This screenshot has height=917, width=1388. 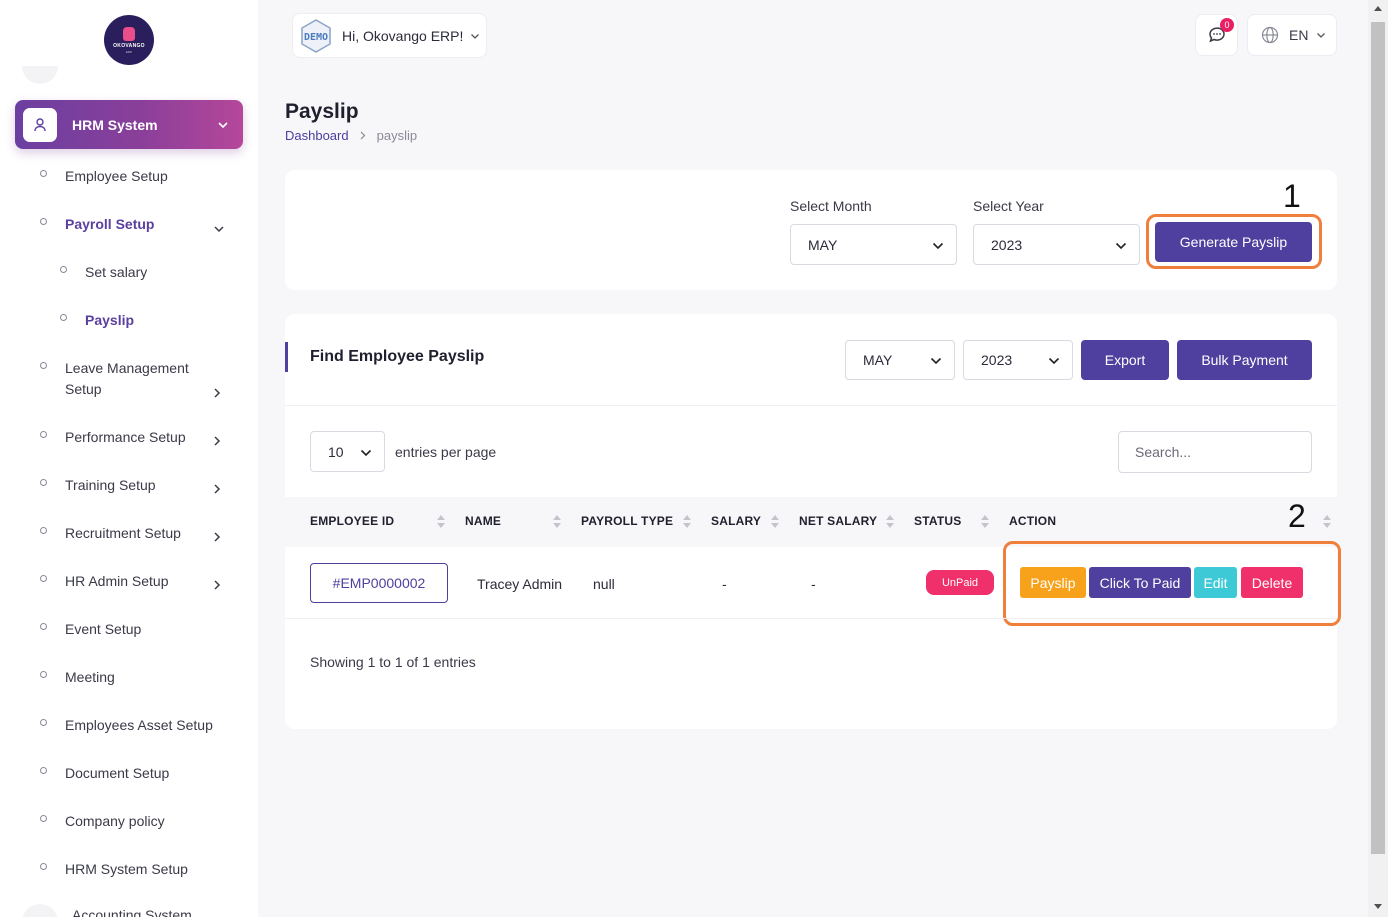 I want to click on sidebar-item-document-setup: Document Setup, so click(x=104, y=773).